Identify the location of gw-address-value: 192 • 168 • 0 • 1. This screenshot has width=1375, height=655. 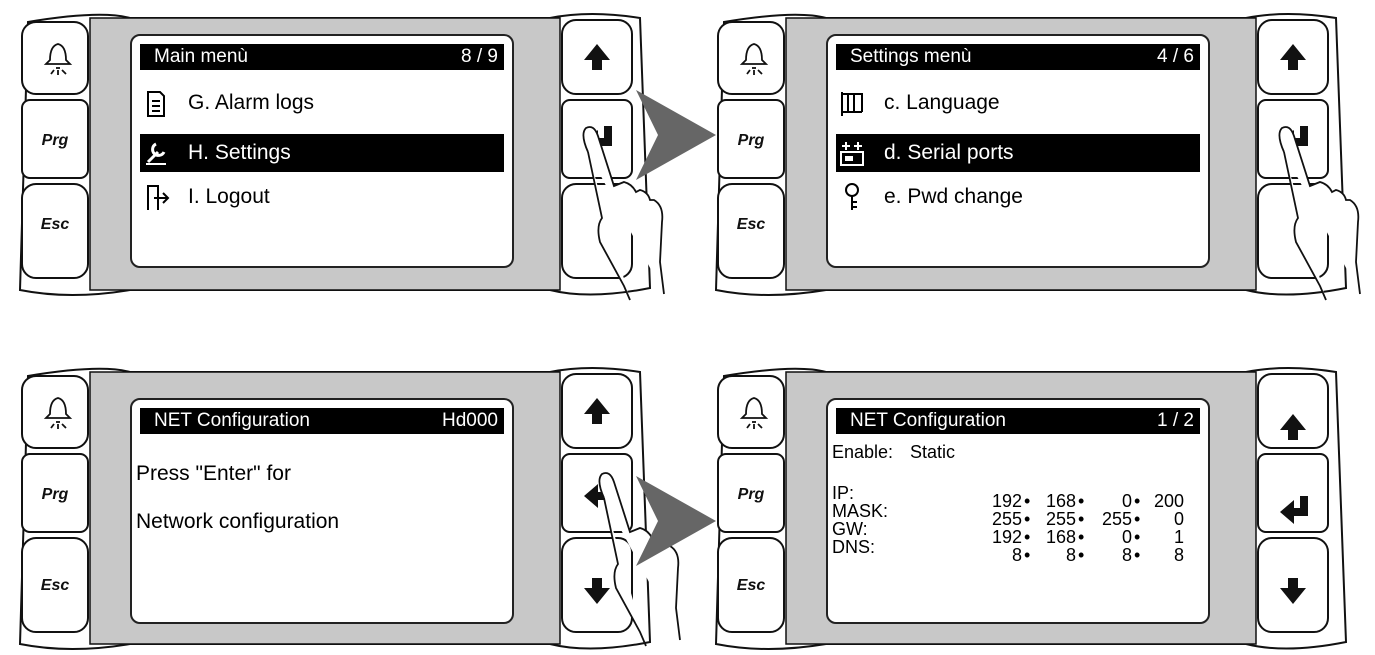
(1088, 537).